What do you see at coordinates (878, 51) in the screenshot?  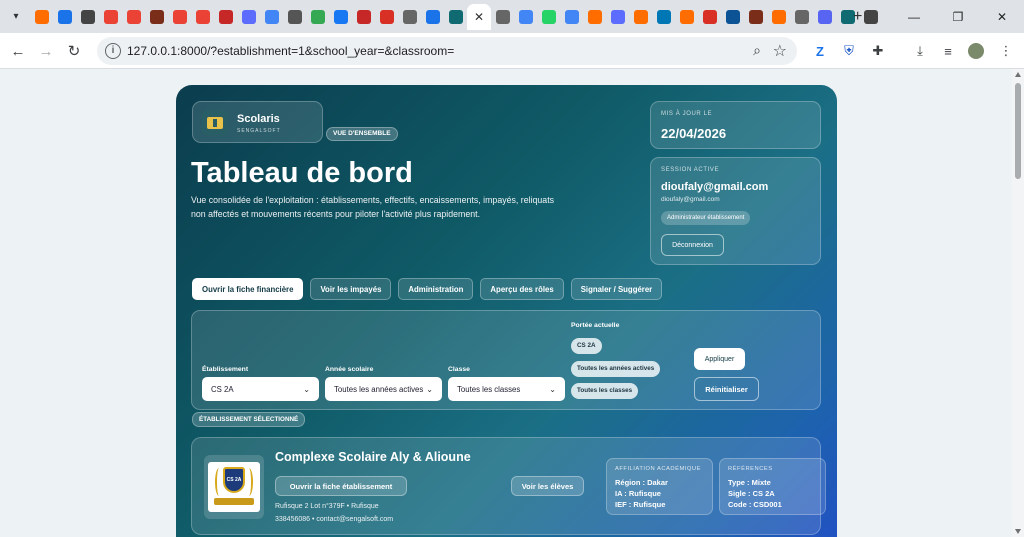 I see `extensions-puzzle-icon: ✚` at bounding box center [878, 51].